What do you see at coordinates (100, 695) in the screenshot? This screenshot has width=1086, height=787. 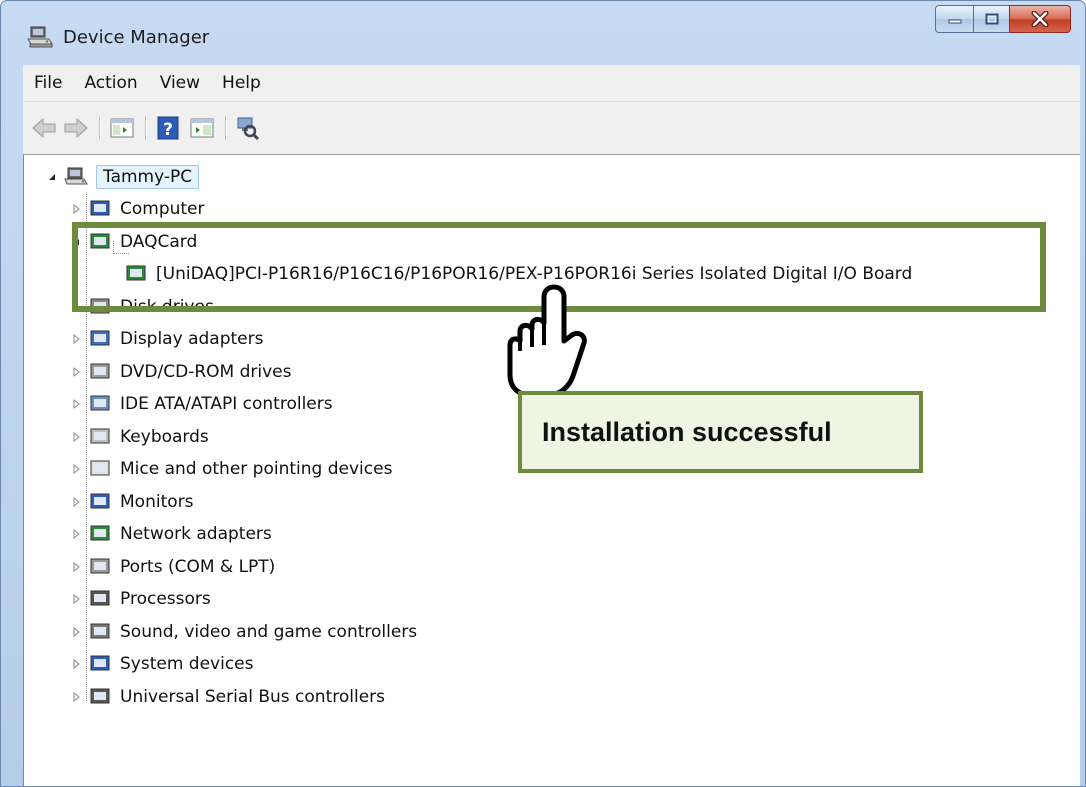 I see `usb-icon` at bounding box center [100, 695].